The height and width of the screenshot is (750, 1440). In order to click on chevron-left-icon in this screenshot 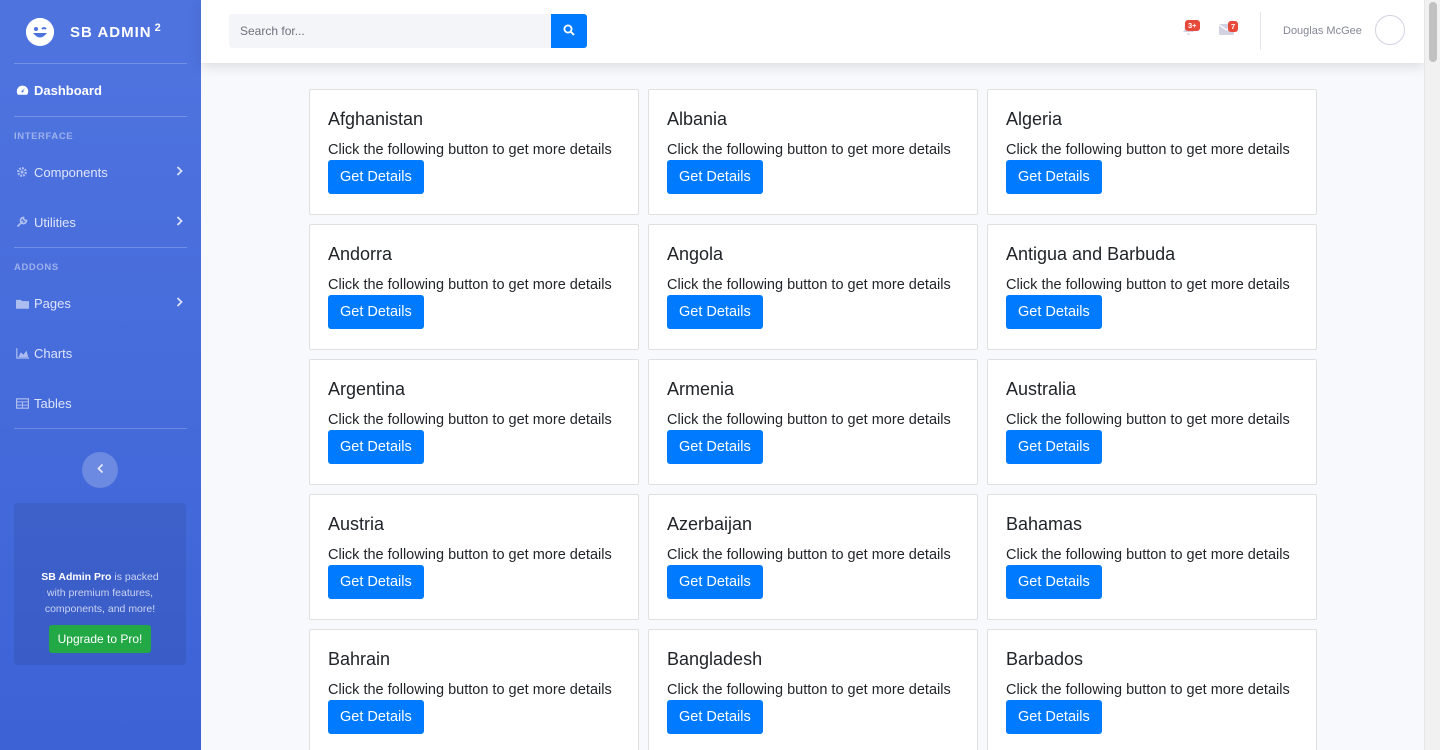, I will do `click(100, 470)`.